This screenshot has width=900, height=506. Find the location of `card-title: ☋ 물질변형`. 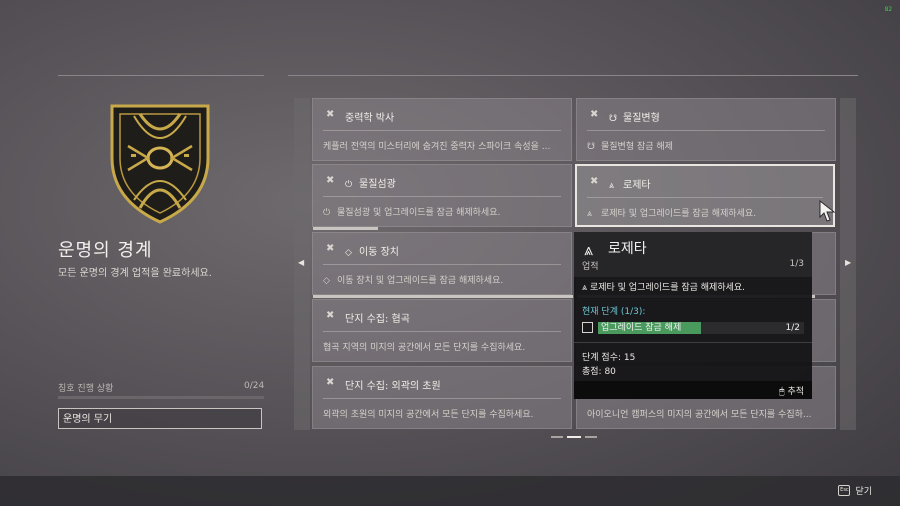

card-title: ☋ 물질변형 is located at coordinates (634, 116).